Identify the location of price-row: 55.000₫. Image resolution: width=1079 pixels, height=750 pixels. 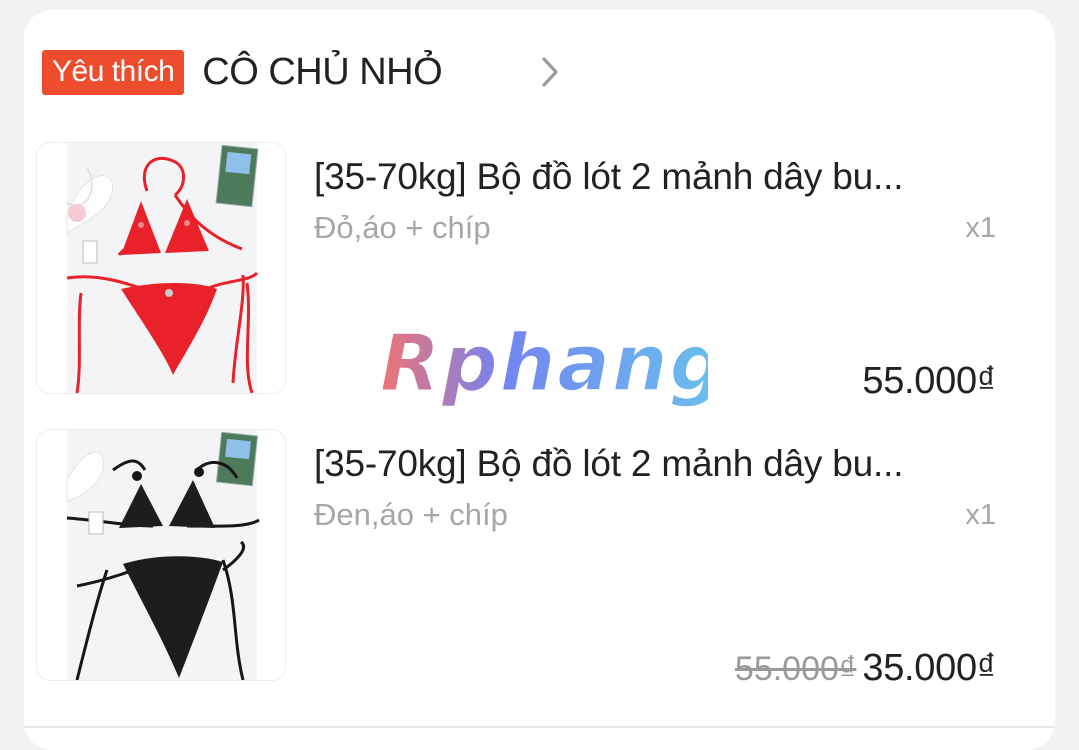
(929, 381).